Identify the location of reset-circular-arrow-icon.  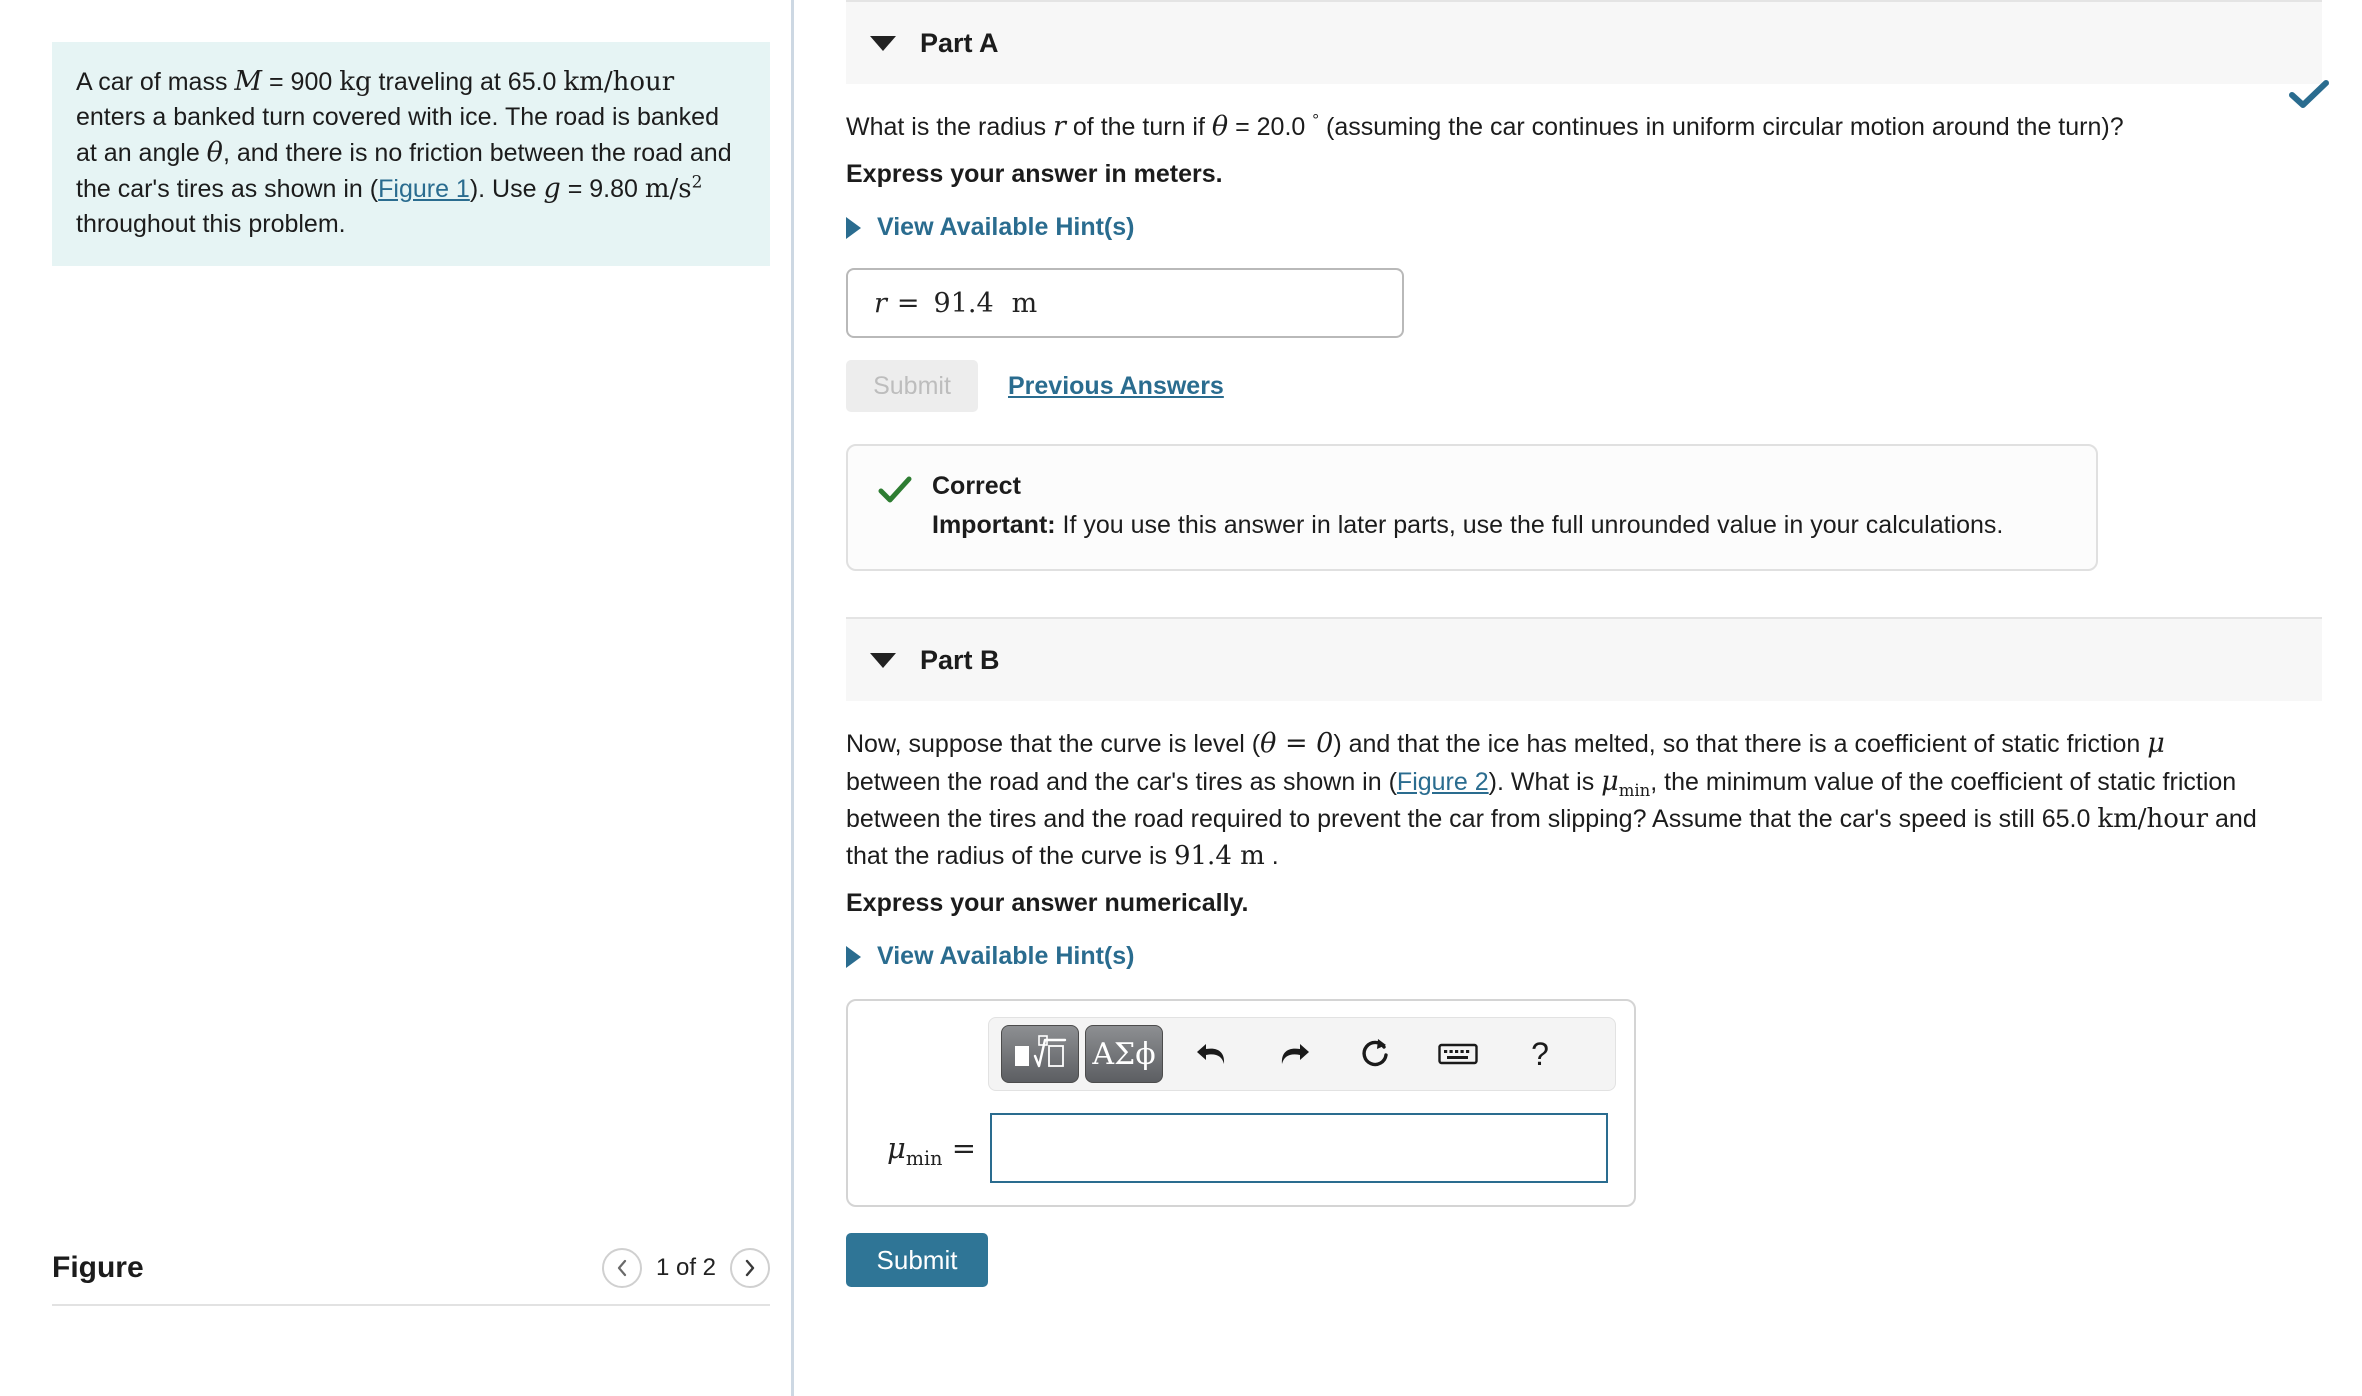
(1376, 1054).